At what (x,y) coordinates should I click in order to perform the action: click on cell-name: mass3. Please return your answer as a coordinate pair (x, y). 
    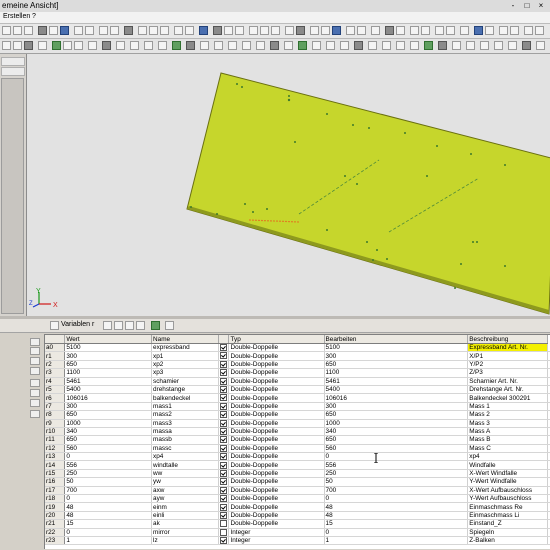
    Looking at the image, I should click on (185, 423).